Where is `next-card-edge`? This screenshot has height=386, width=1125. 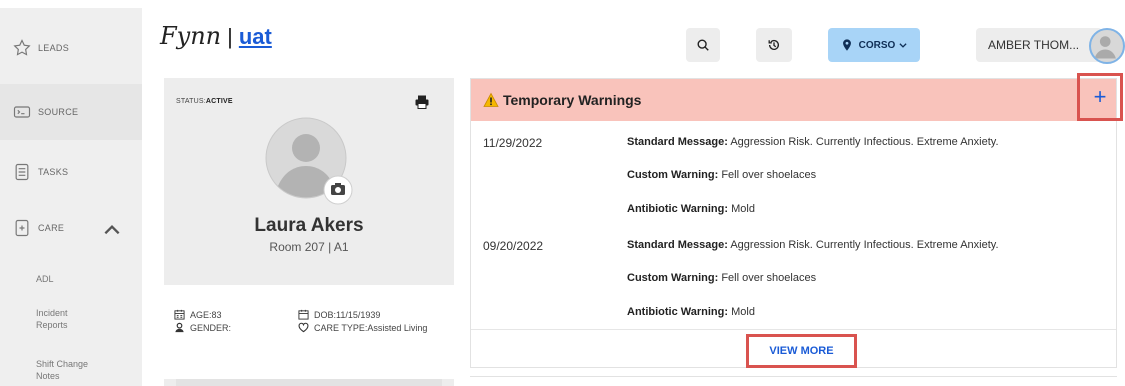 next-card-edge is located at coordinates (793, 381).